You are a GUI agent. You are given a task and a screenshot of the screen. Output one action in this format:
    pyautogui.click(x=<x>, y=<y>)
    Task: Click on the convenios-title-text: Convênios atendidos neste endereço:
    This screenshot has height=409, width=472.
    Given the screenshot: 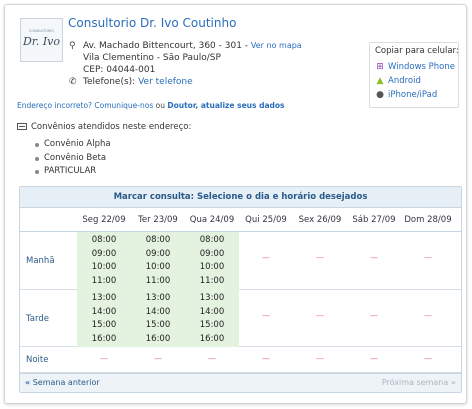 What is the action you would take?
    pyautogui.click(x=111, y=127)
    